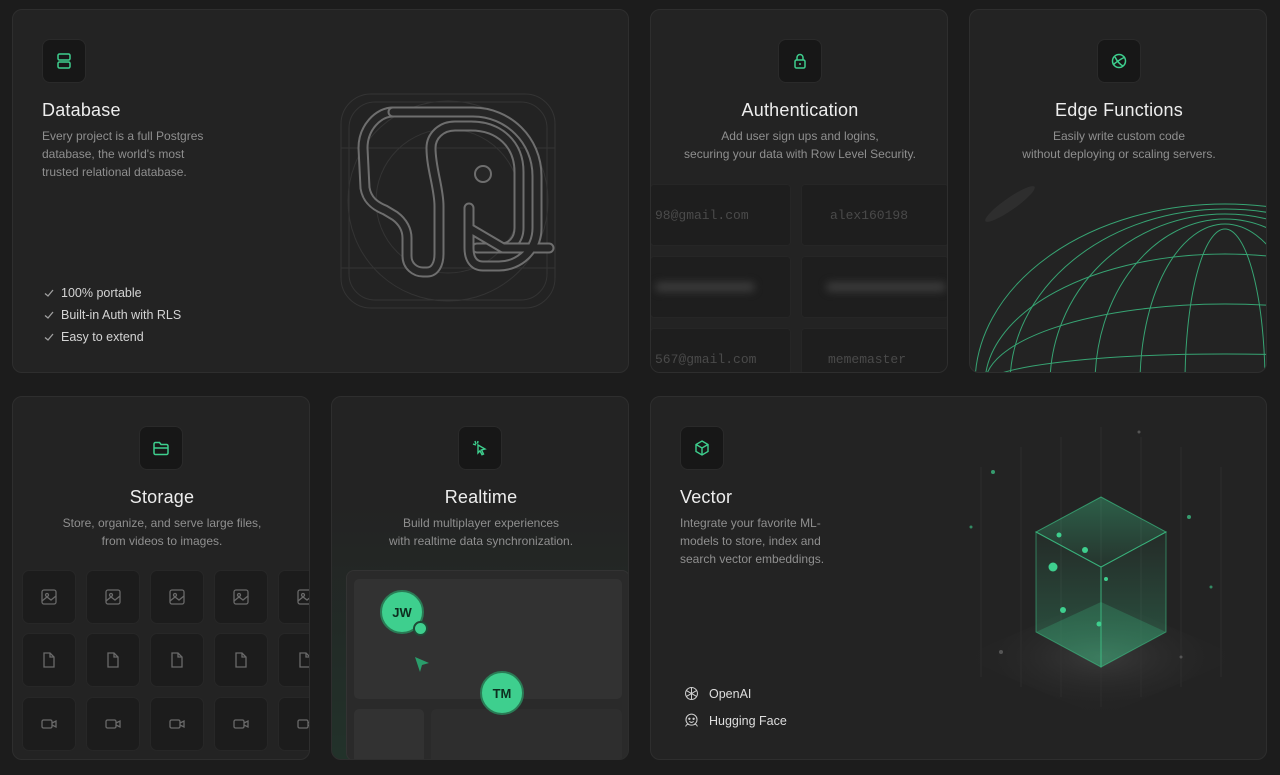 The width and height of the screenshot is (1280, 775). What do you see at coordinates (1119, 110) in the screenshot?
I see `card-title: Edge Functions` at bounding box center [1119, 110].